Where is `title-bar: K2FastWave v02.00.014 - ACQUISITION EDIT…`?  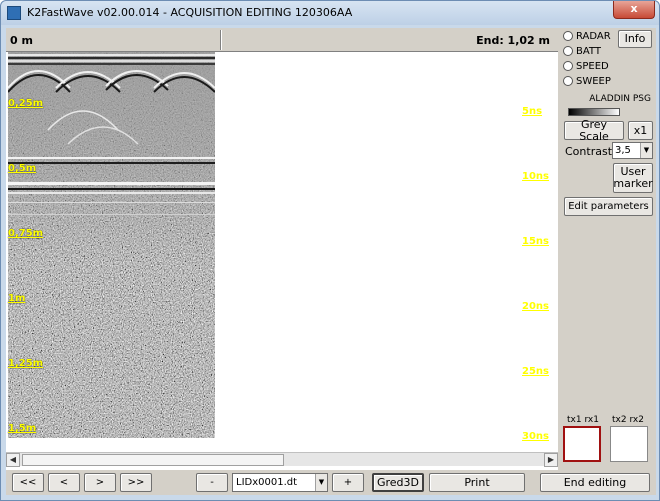 title-bar: K2FastWave v02.00.014 - ACQUISITION EDIT… is located at coordinates (330, 13).